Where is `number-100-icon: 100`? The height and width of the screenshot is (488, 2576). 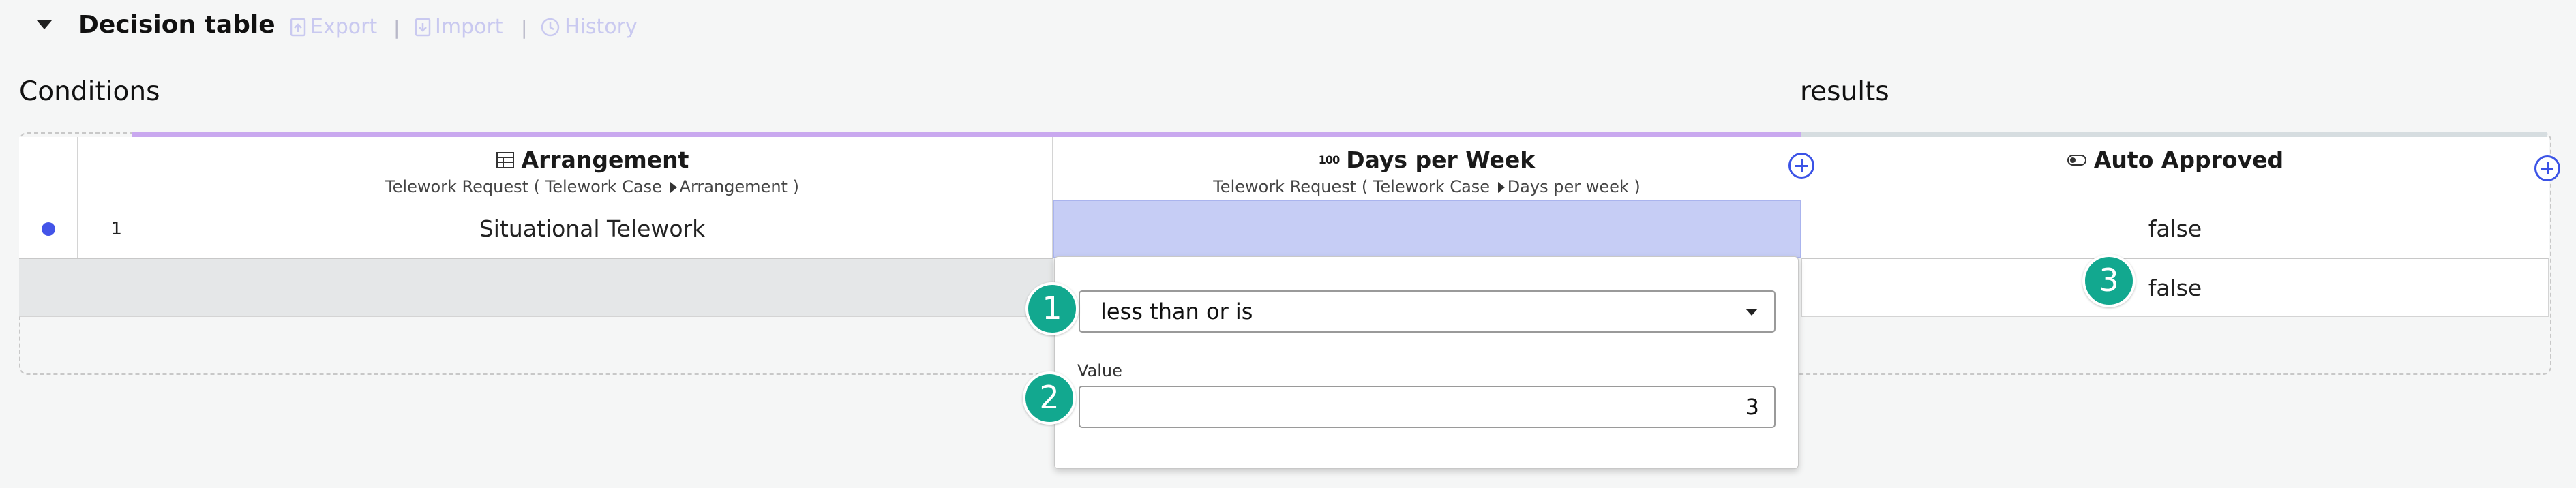
number-100-icon: 100 is located at coordinates (1329, 159).